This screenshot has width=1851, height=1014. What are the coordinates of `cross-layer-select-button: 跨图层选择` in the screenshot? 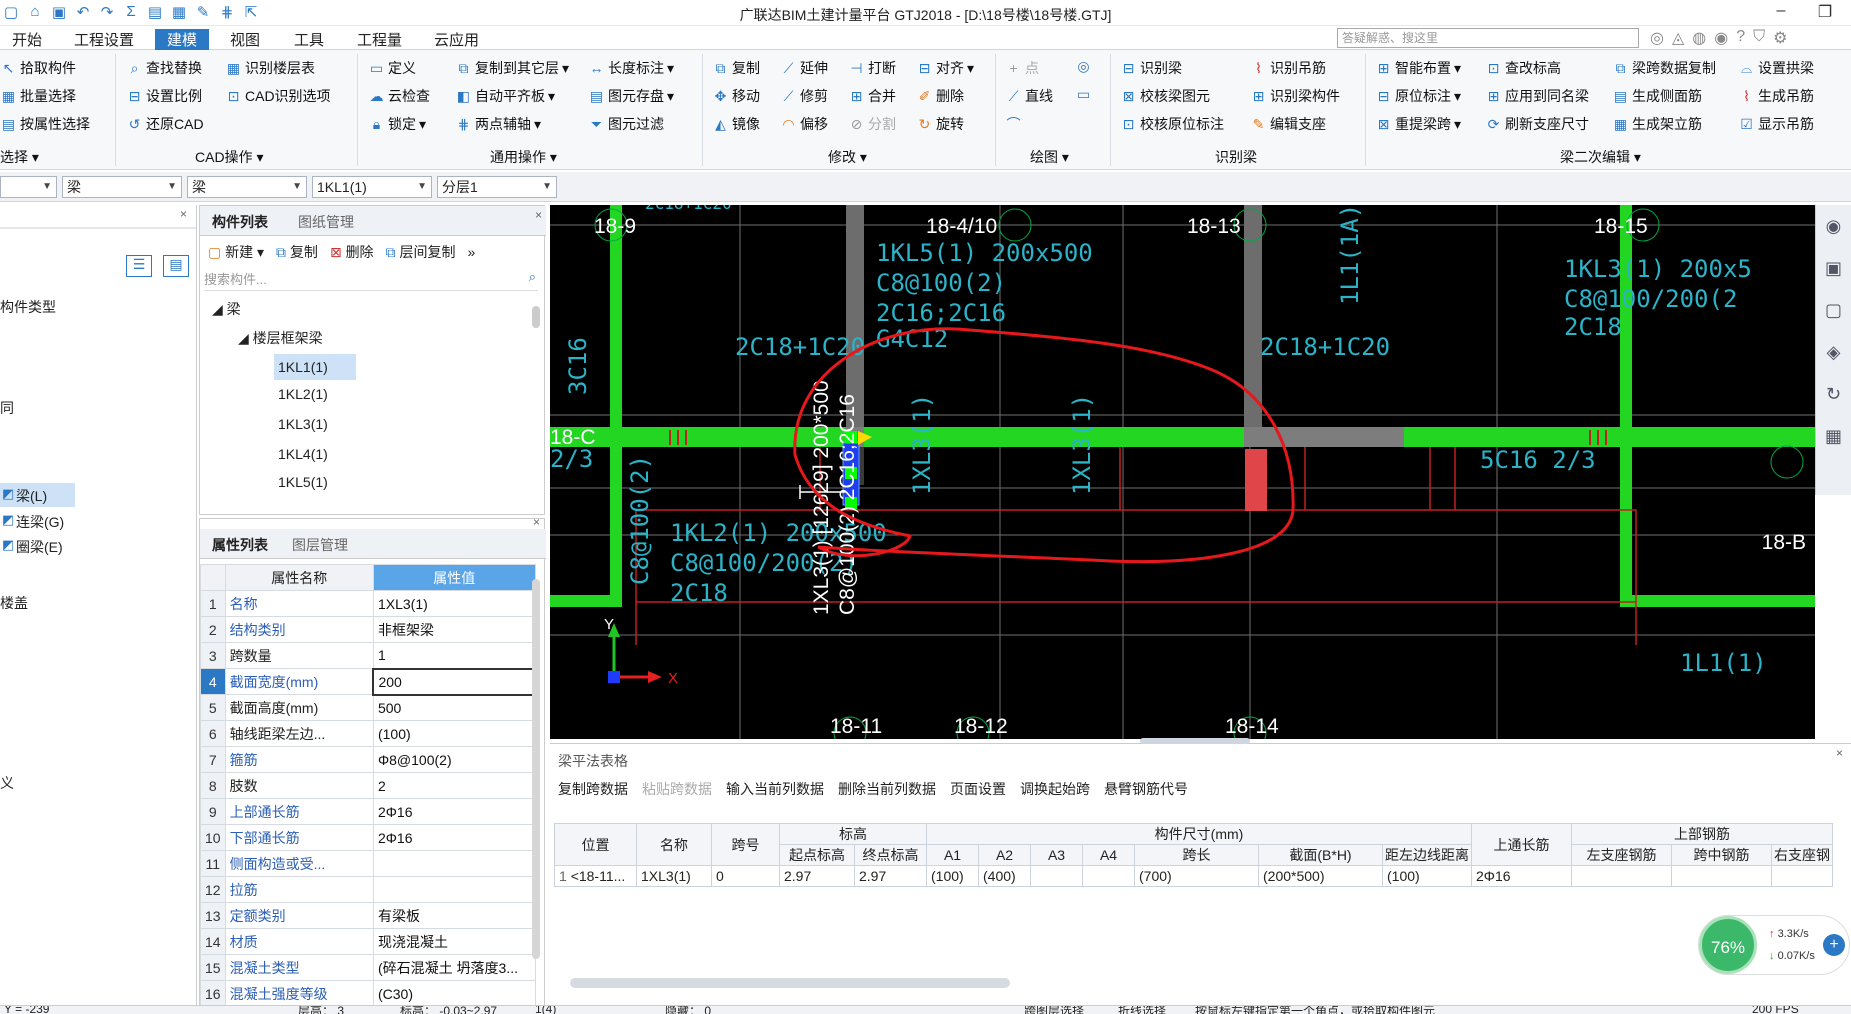 It's located at (1054, 1010).